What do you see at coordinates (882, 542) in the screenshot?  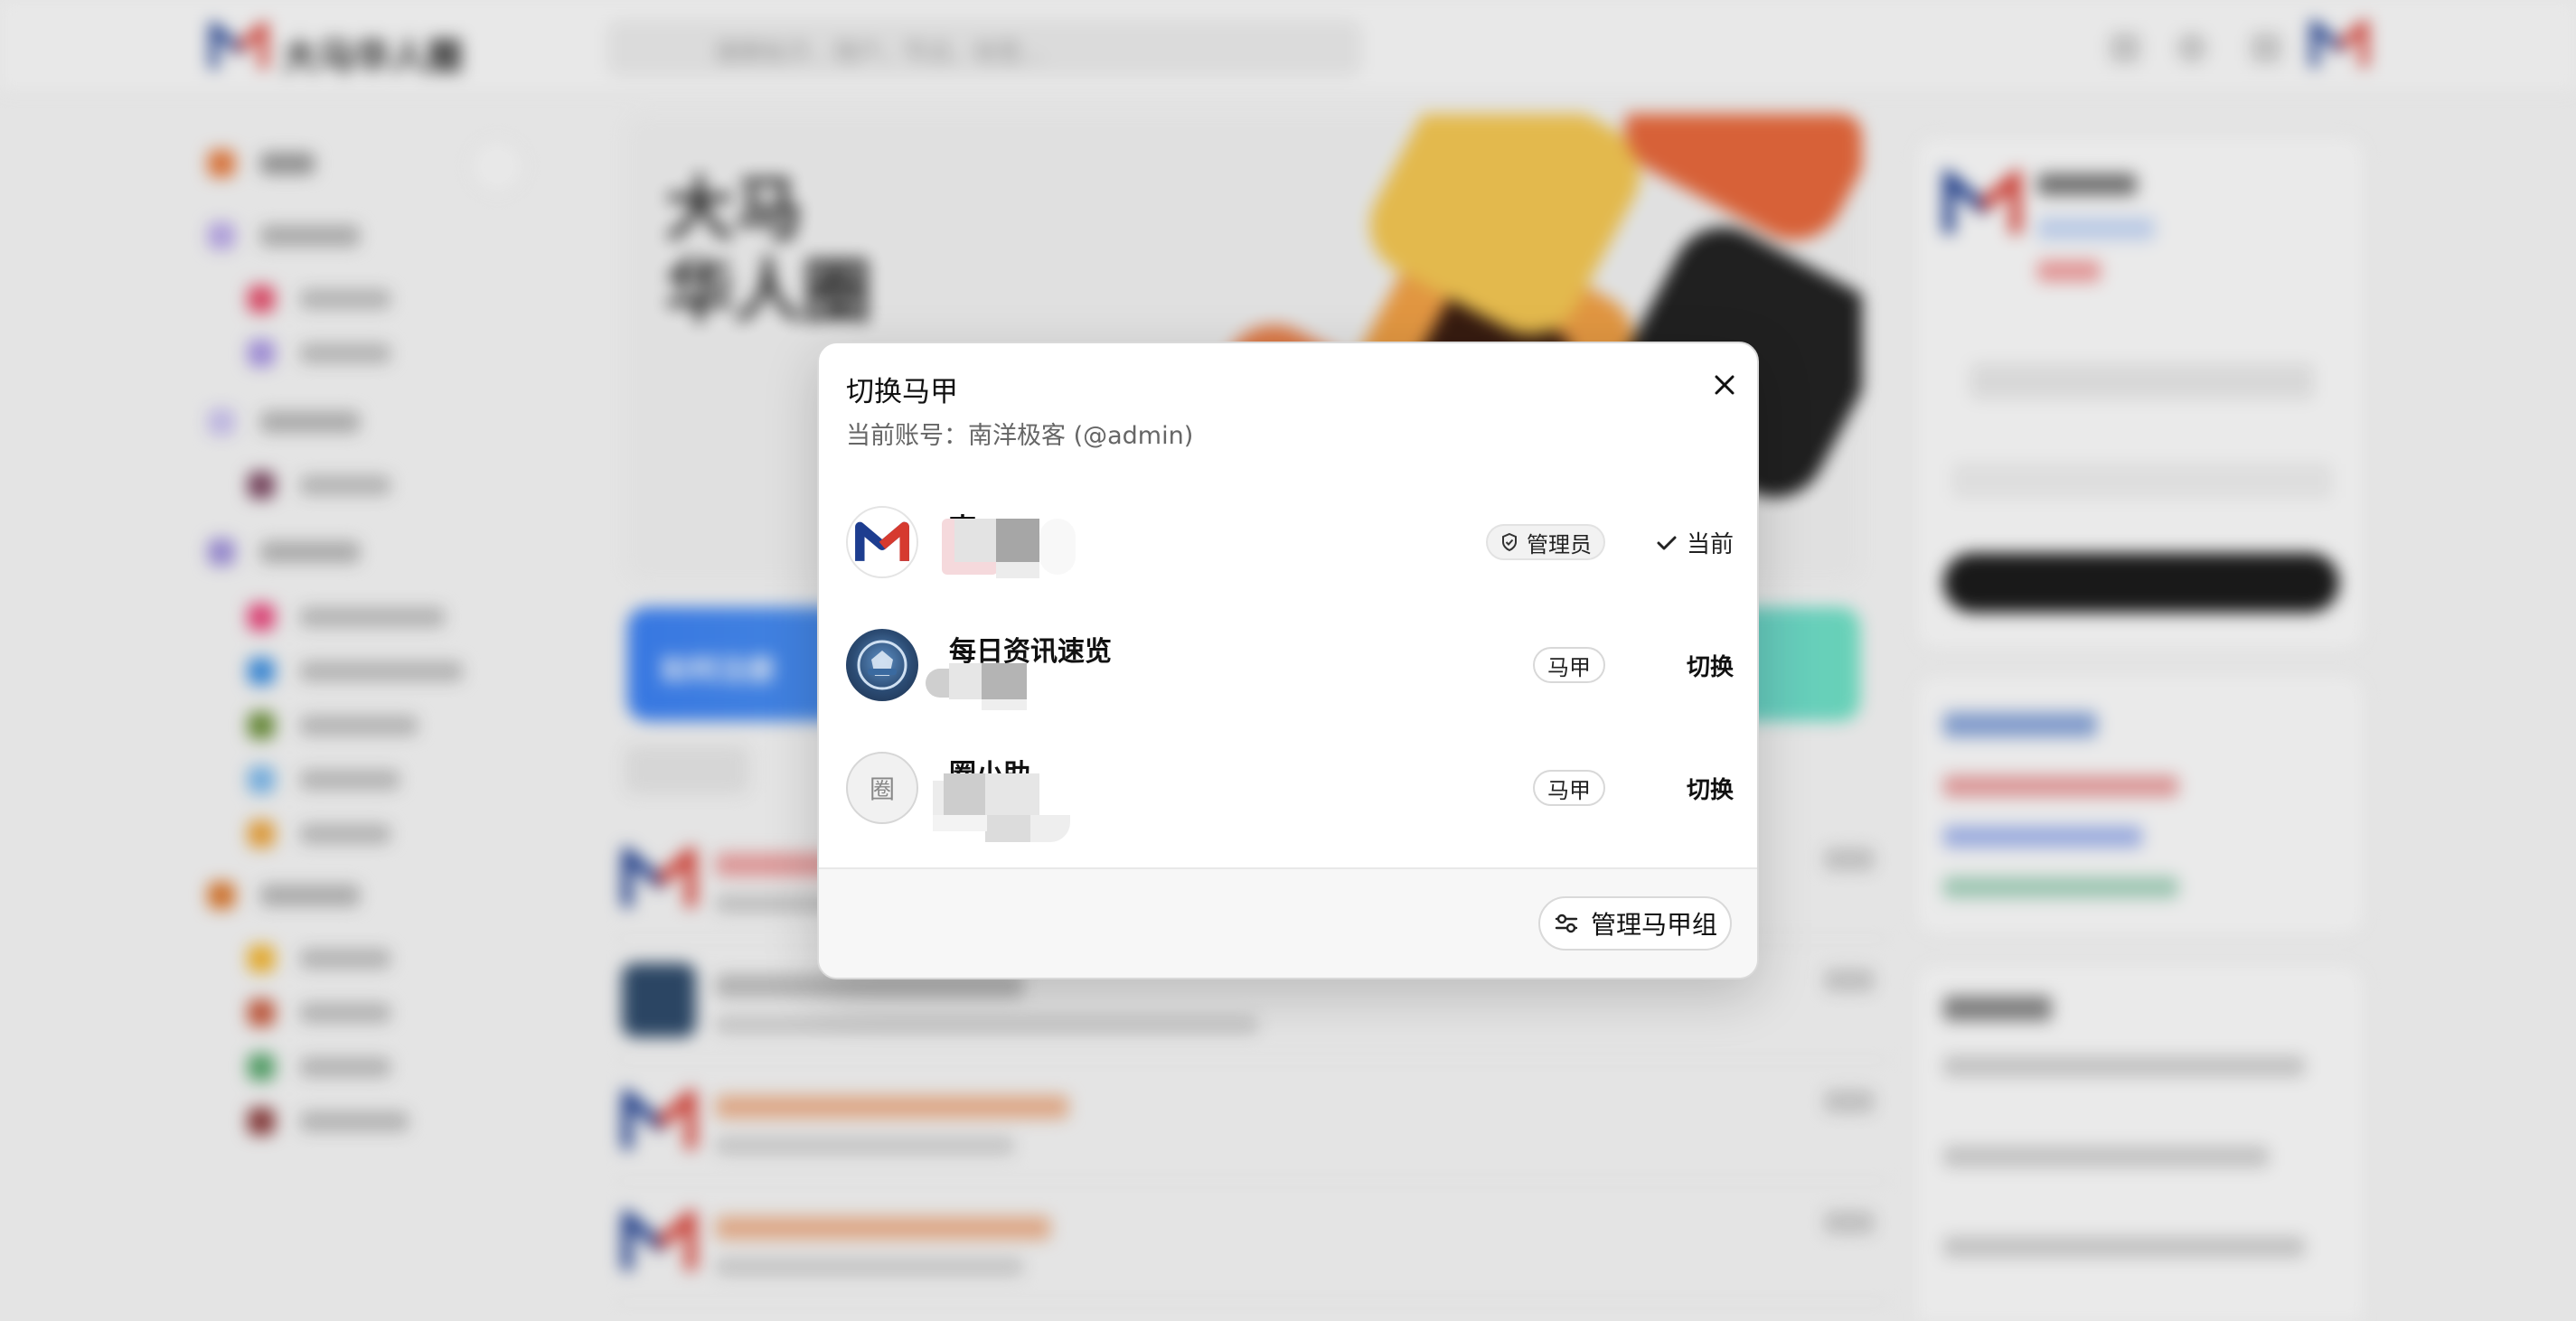 I see `brand-m-logo-avatar` at bounding box center [882, 542].